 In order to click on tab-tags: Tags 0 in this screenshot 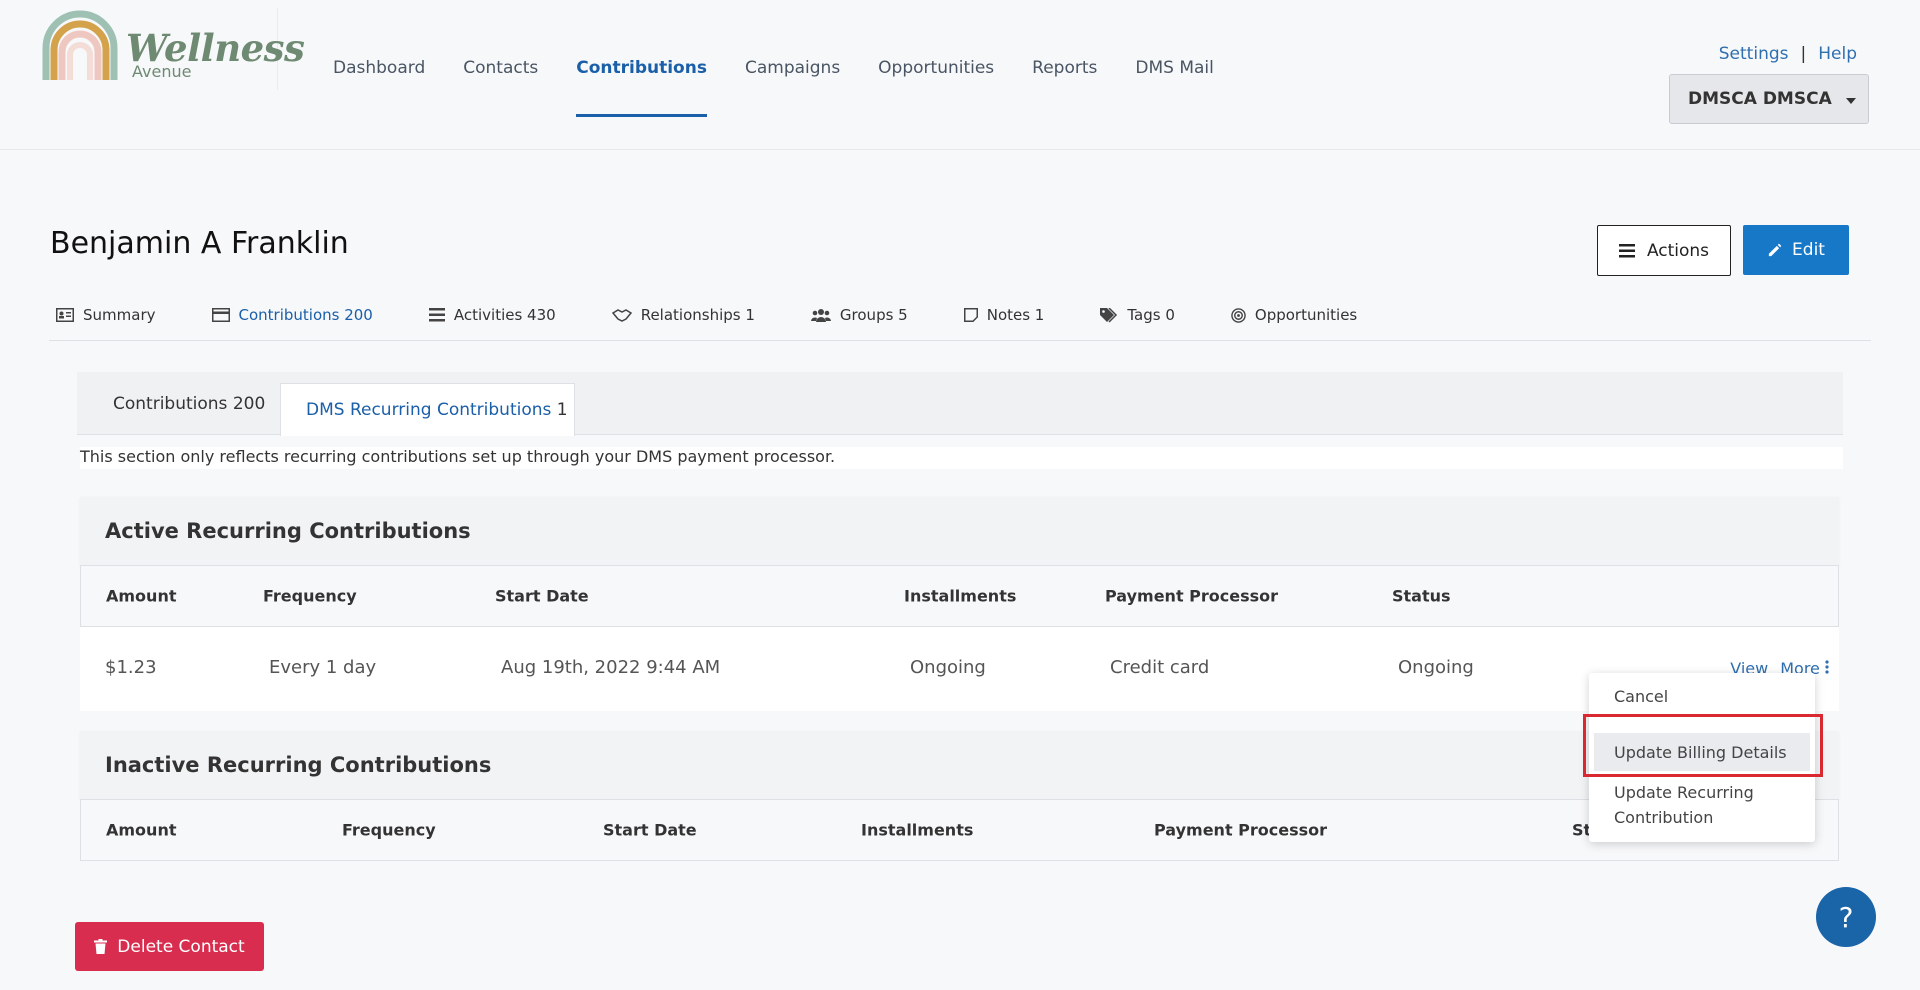, I will do `click(1137, 323)`.